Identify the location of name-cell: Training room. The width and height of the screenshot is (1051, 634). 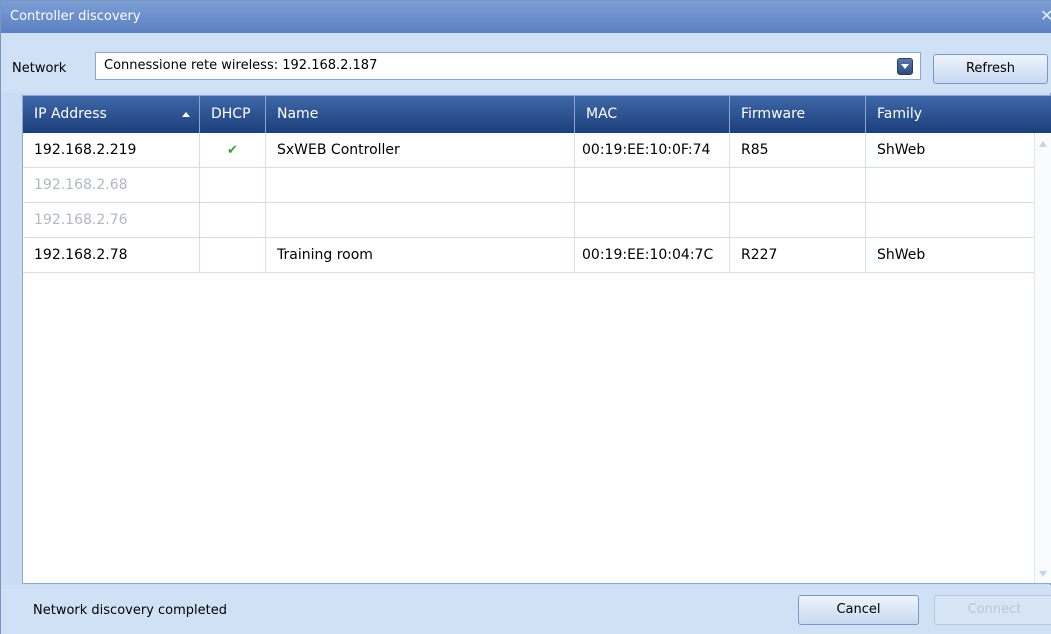
(420, 255).